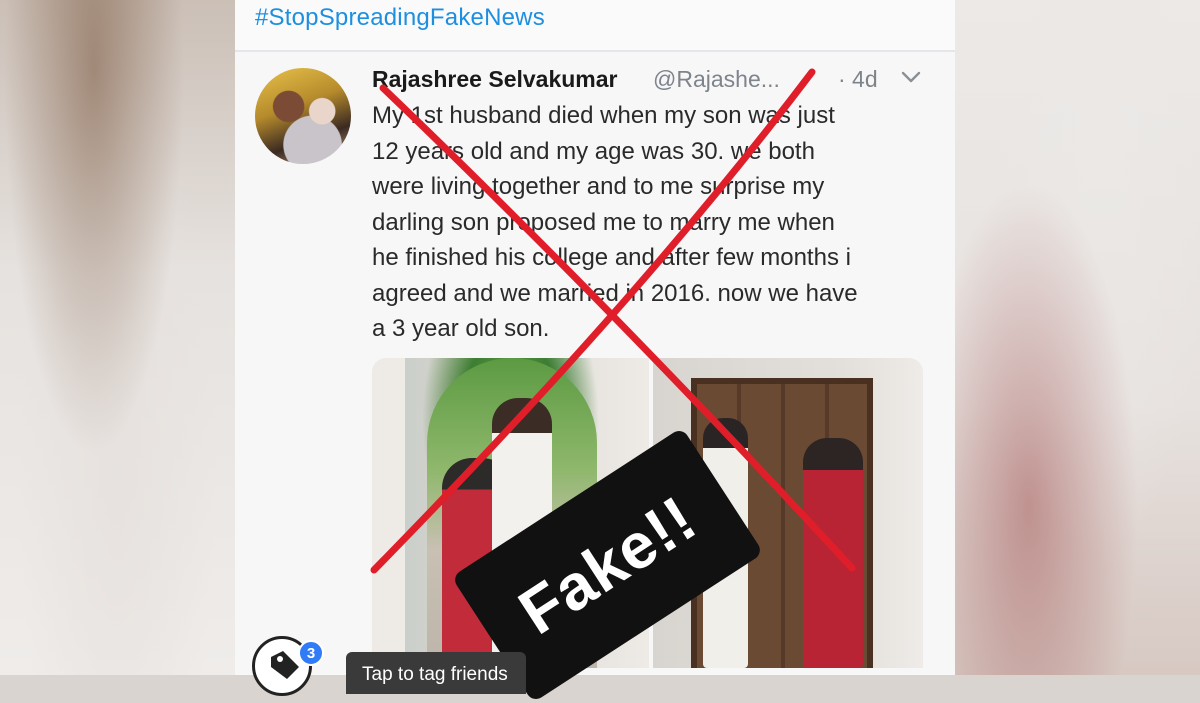 The height and width of the screenshot is (703, 1200). I want to click on tweet-text-line: a 3 year old son., so click(461, 328).